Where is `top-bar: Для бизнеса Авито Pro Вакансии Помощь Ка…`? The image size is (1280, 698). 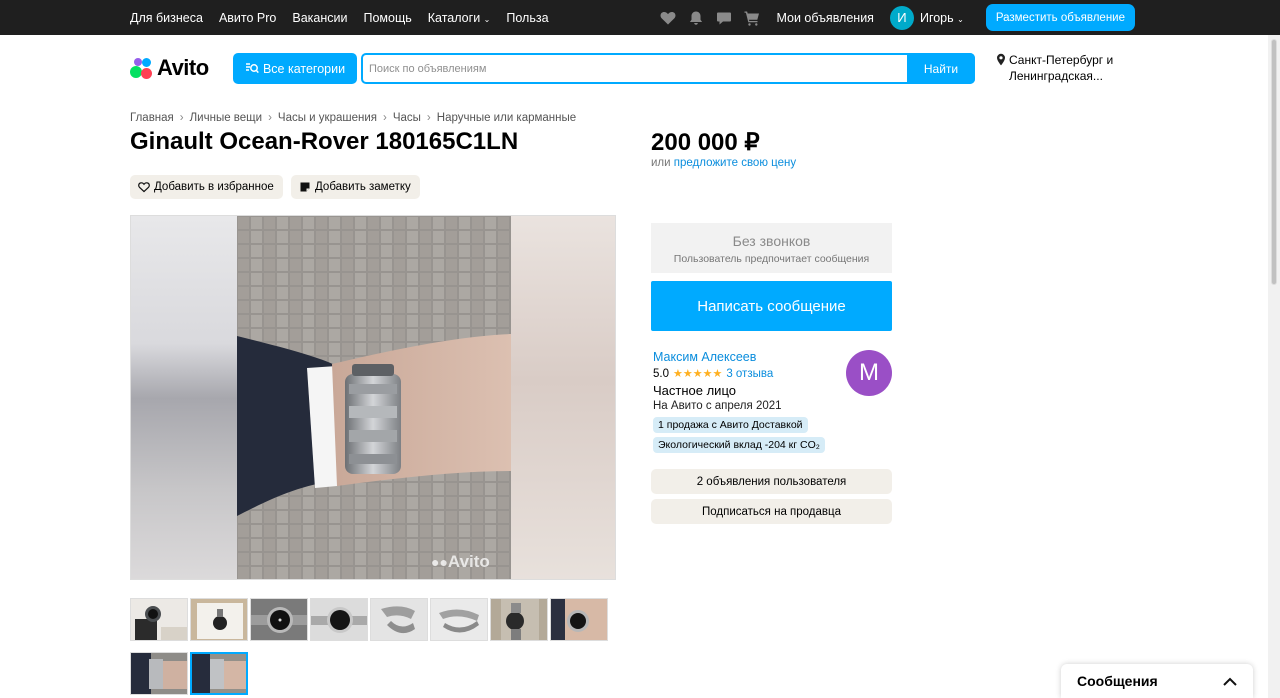 top-bar: Для бизнеса Авито Pro Вакансии Помощь Ка… is located at coordinates (640, 17).